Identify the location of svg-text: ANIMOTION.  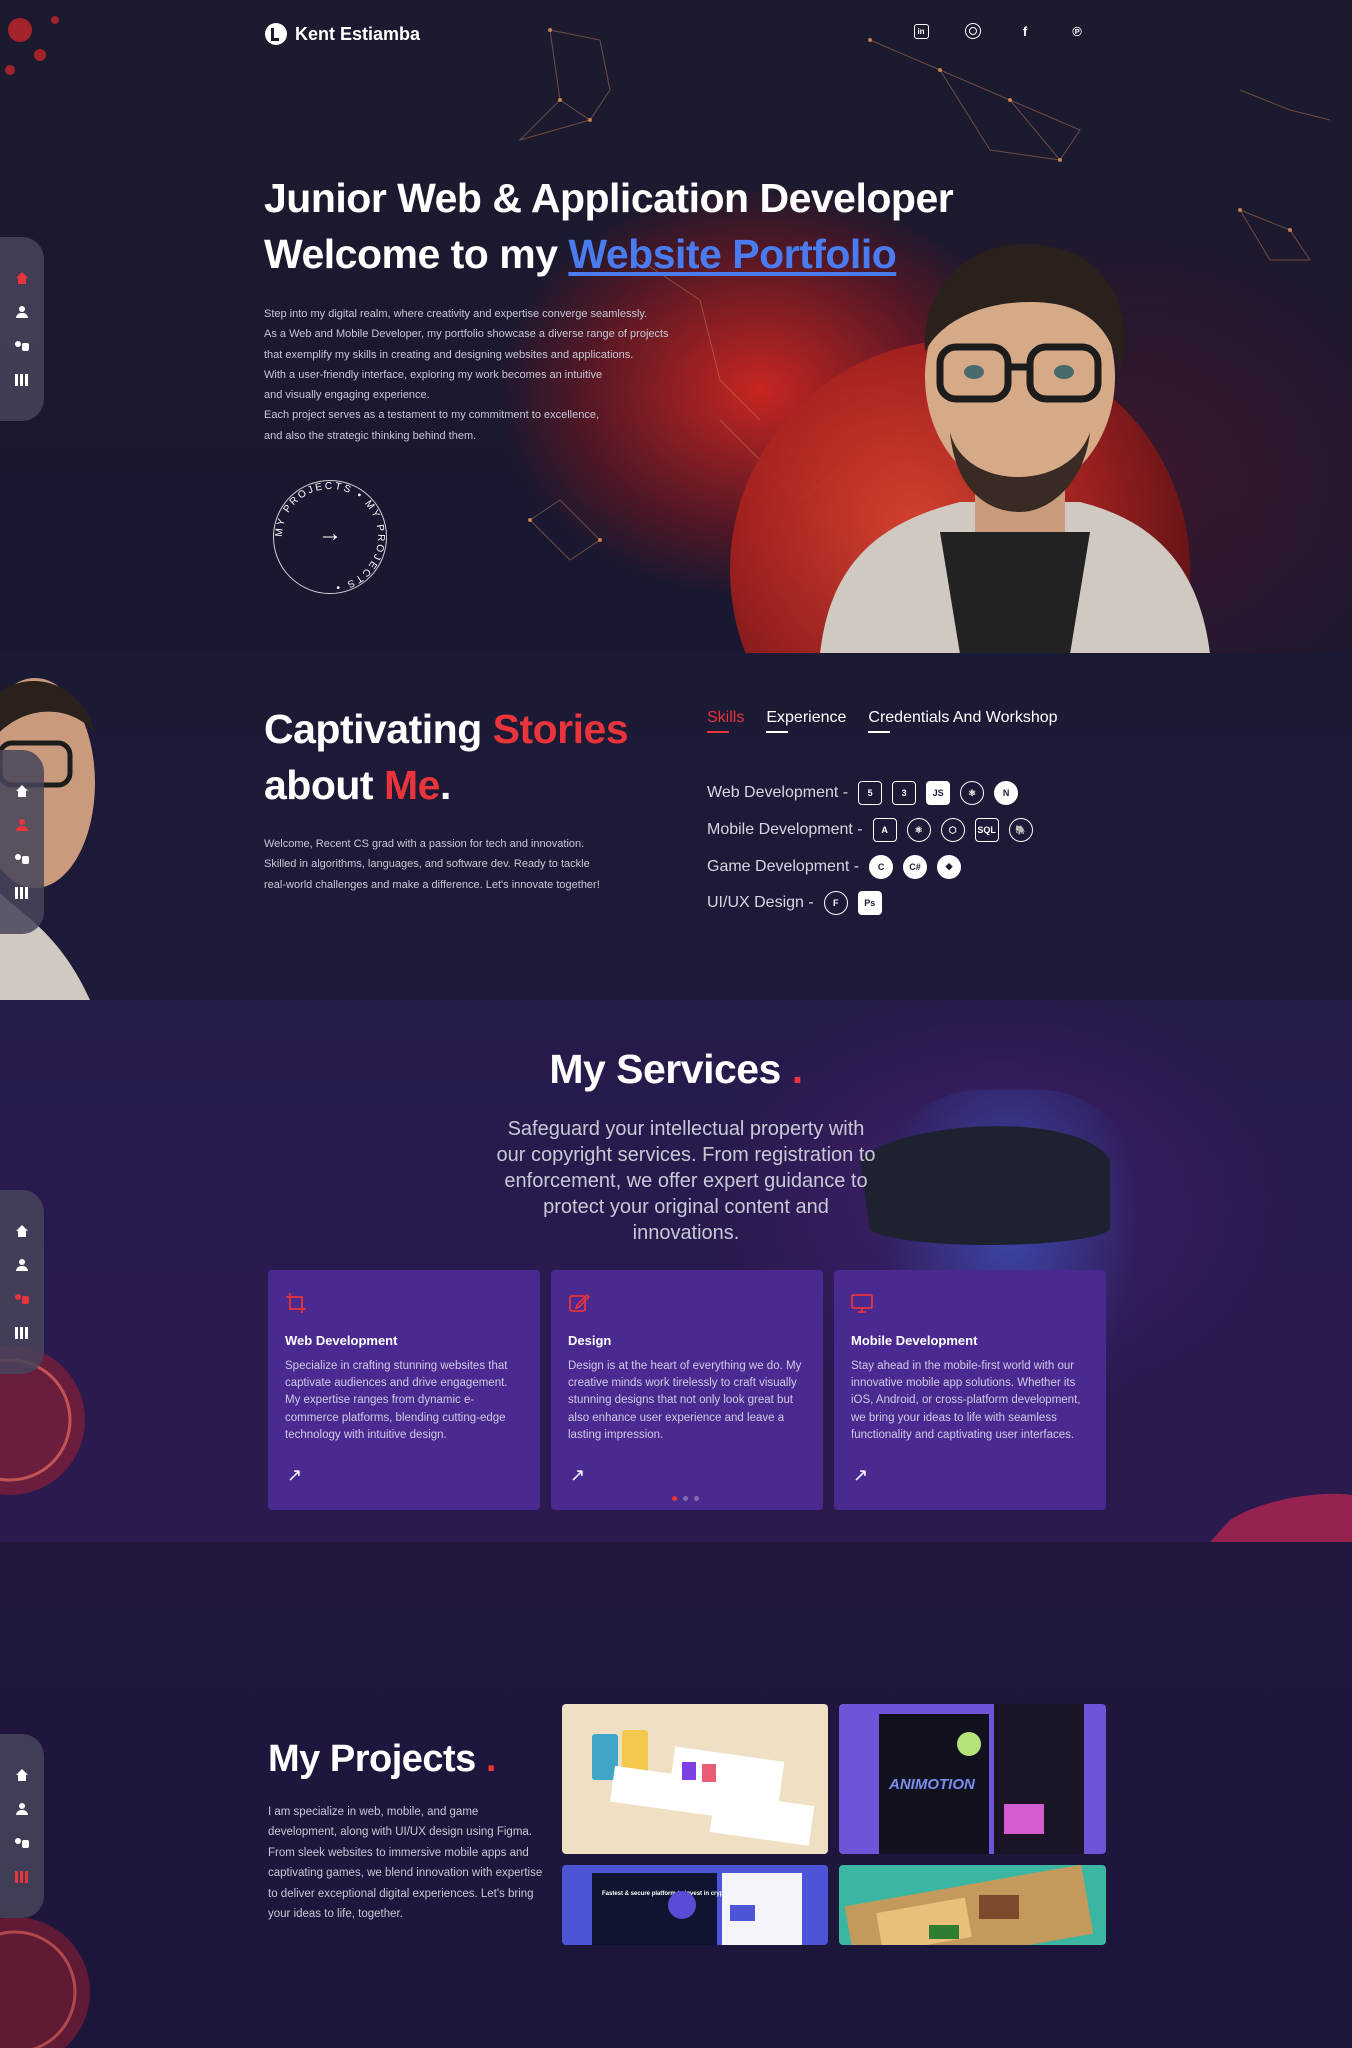
(932, 1784).